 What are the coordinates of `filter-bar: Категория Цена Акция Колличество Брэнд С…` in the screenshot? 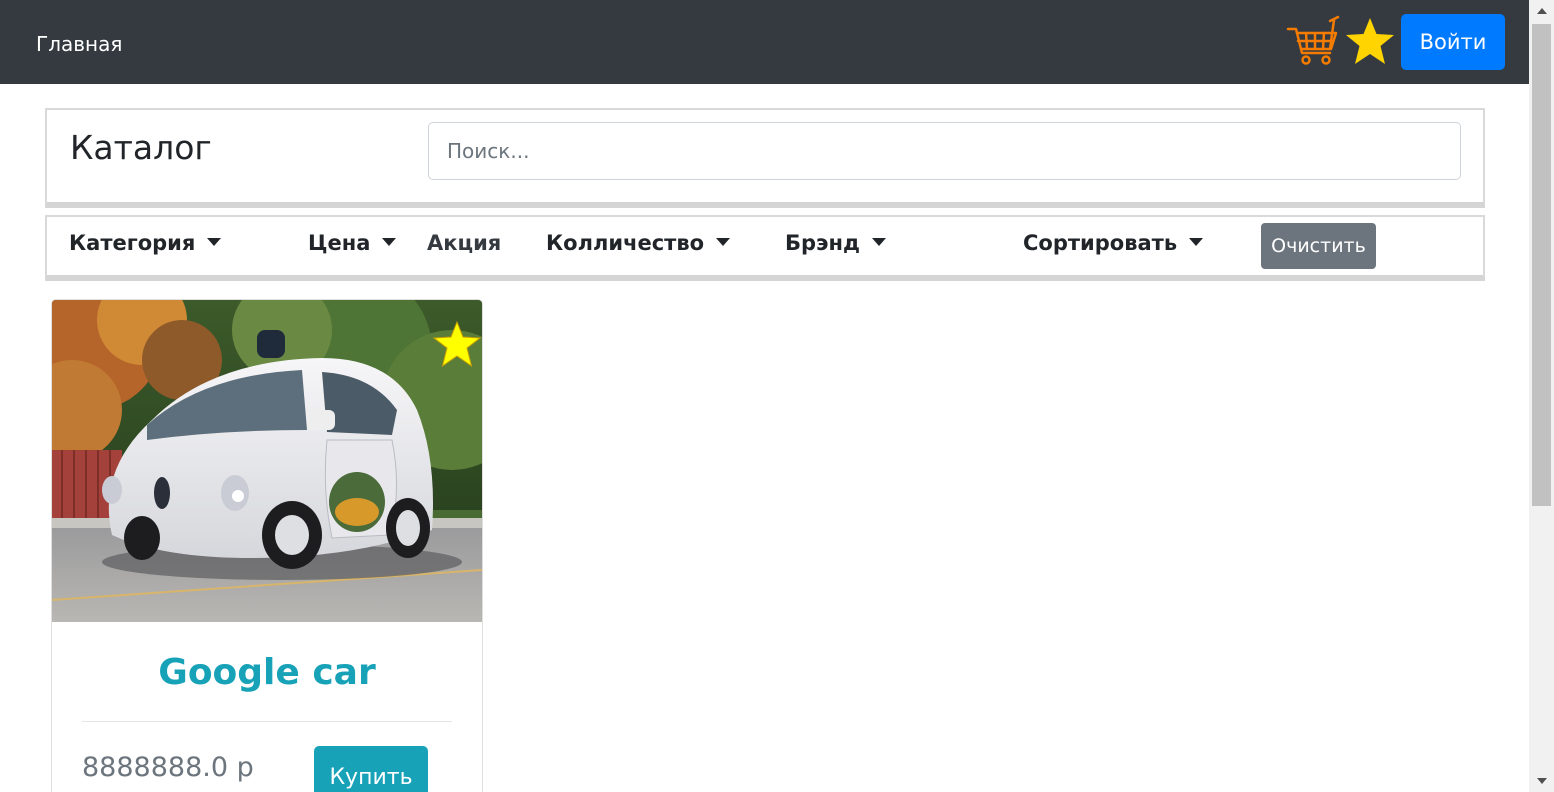 It's located at (765, 248).